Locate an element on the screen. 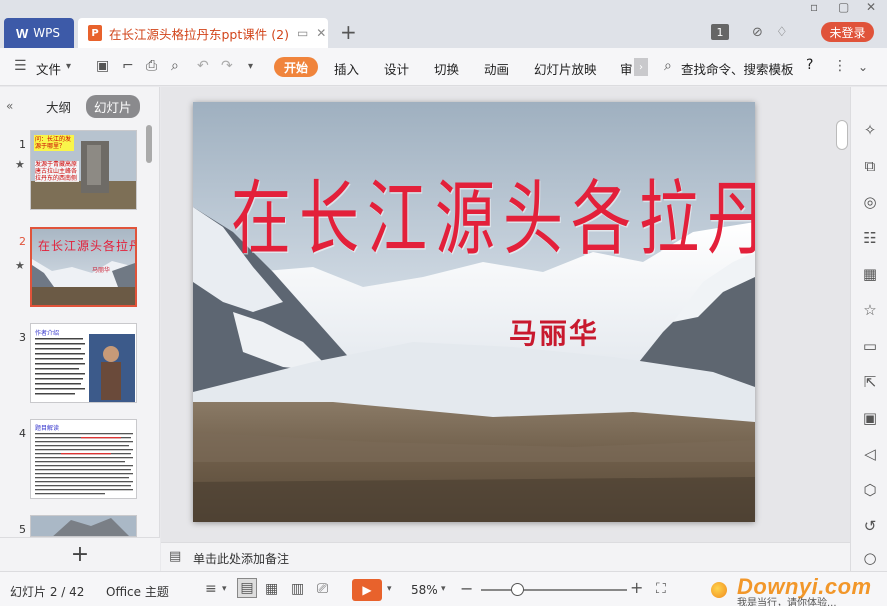 The image size is (887, 606). skin-icon: ♢ is located at coordinates (782, 32).